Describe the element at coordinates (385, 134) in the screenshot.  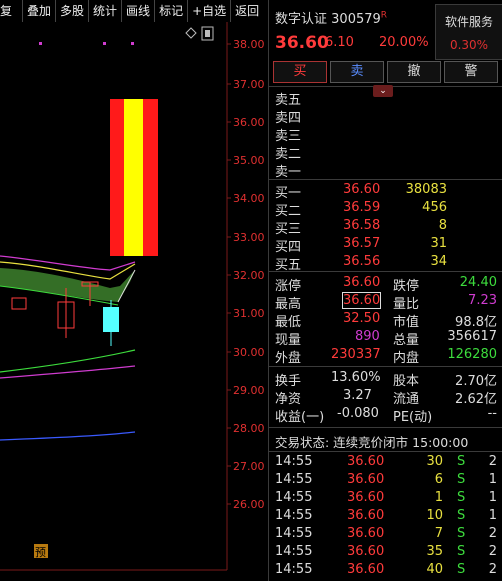
I see `ask-row: 卖三` at that location.